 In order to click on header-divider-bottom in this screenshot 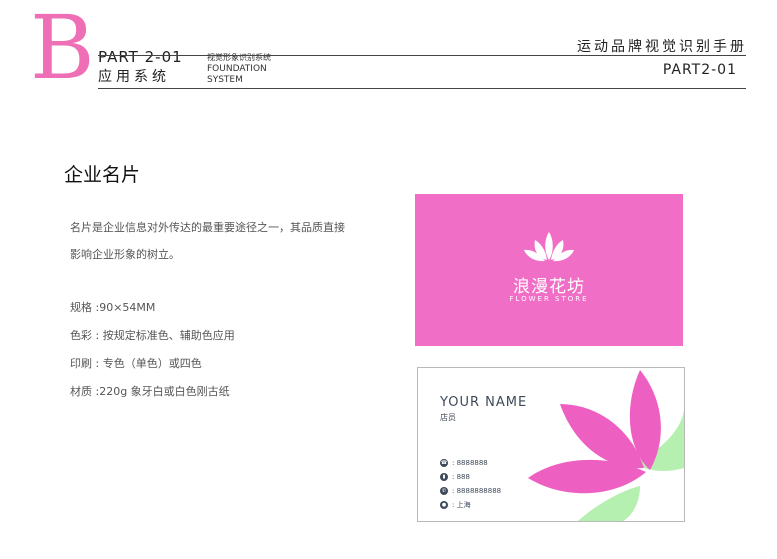, I will do `click(422, 88)`.